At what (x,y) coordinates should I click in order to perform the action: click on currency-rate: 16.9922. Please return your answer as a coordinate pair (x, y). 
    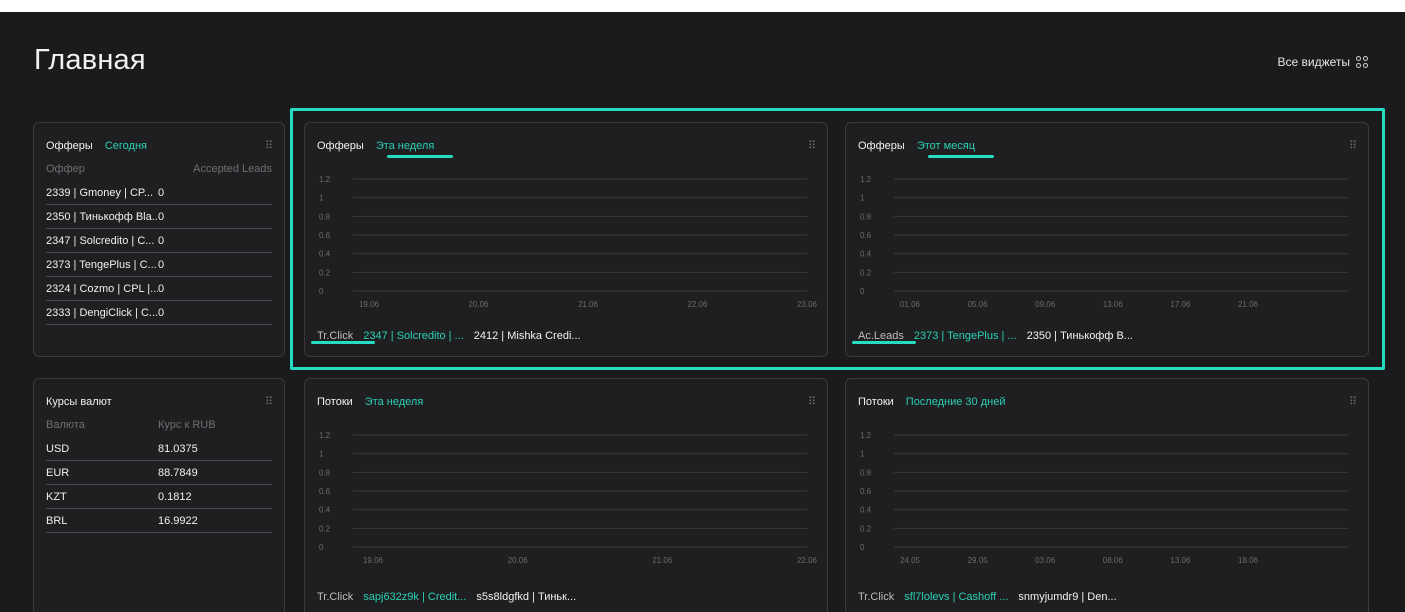
    Looking at the image, I should click on (178, 520).